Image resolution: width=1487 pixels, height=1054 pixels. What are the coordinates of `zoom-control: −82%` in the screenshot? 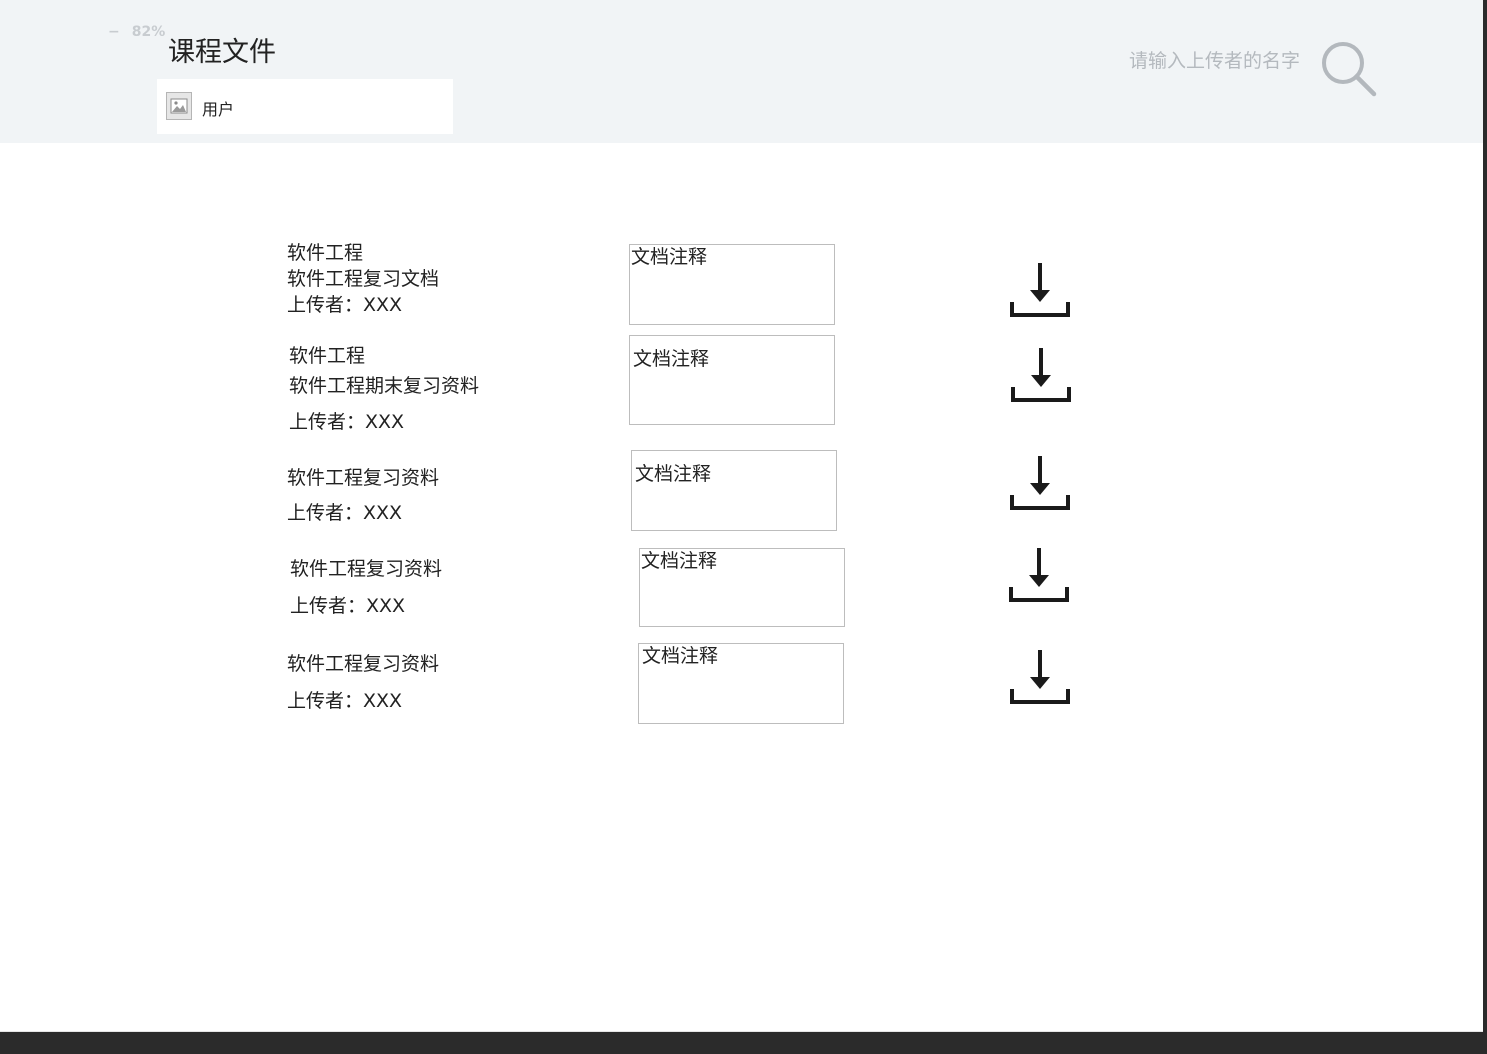 It's located at (136, 32).